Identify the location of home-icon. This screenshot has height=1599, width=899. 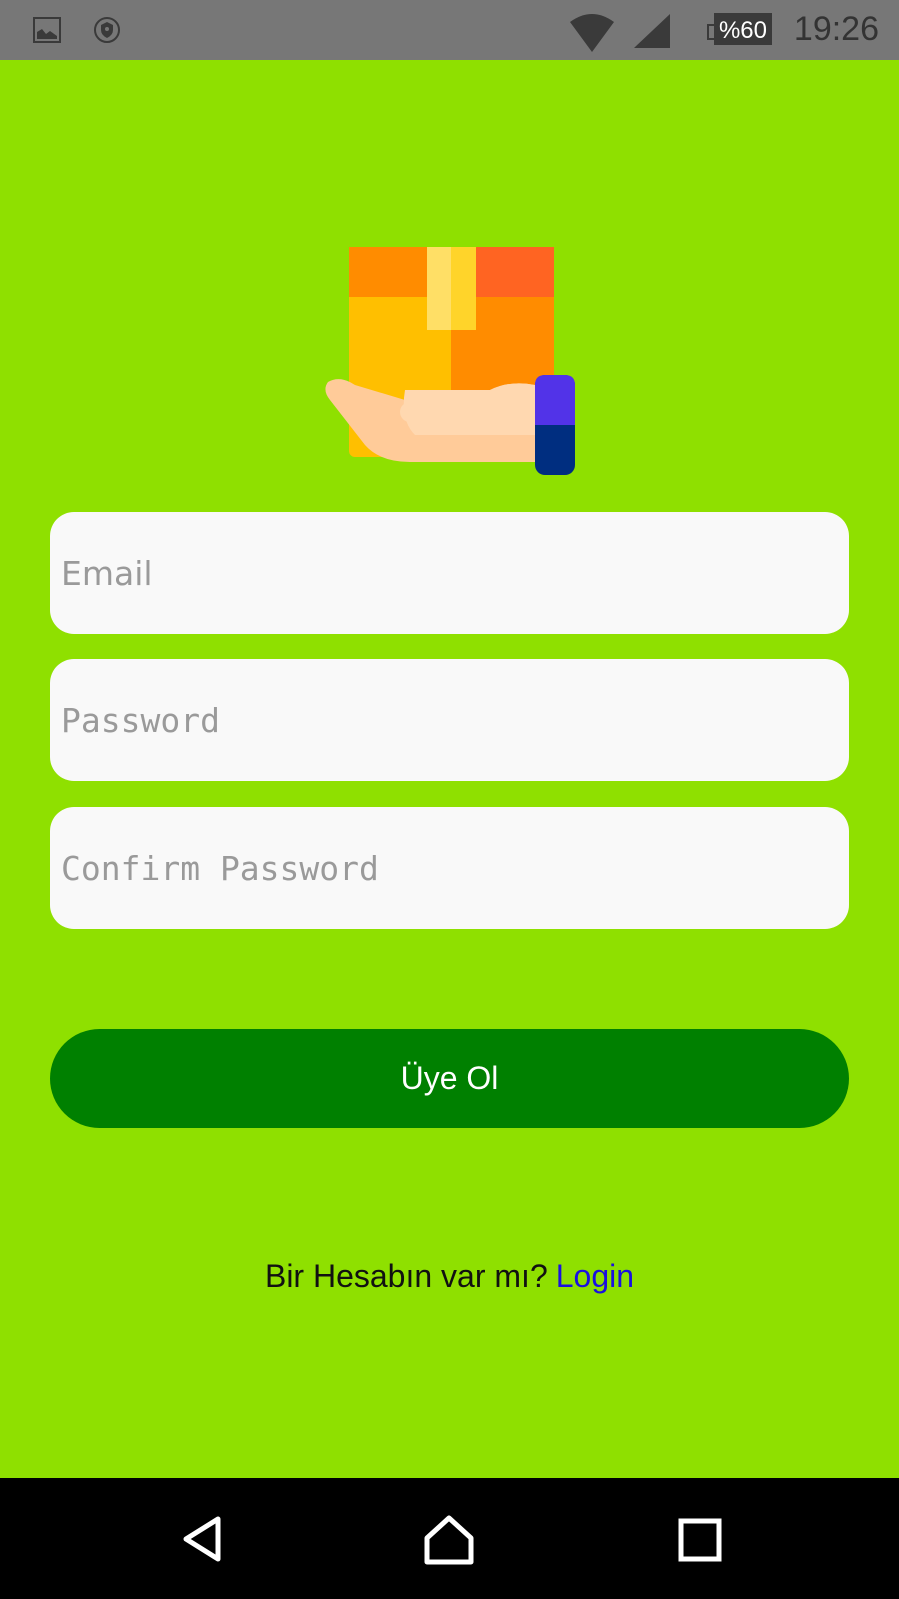
(449, 1540).